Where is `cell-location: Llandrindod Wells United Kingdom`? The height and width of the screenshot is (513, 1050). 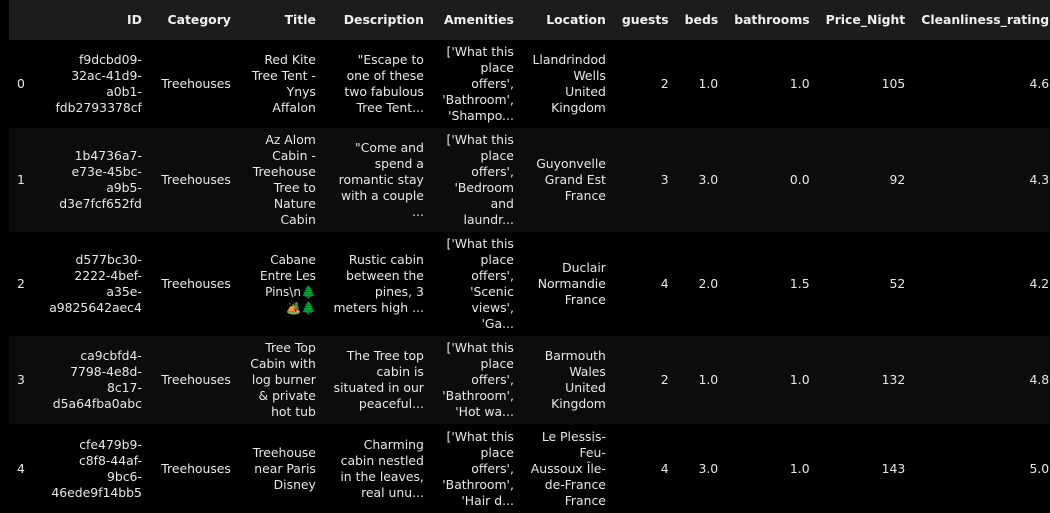
cell-location: Llandrindod Wells United Kingdom is located at coordinates (568, 84).